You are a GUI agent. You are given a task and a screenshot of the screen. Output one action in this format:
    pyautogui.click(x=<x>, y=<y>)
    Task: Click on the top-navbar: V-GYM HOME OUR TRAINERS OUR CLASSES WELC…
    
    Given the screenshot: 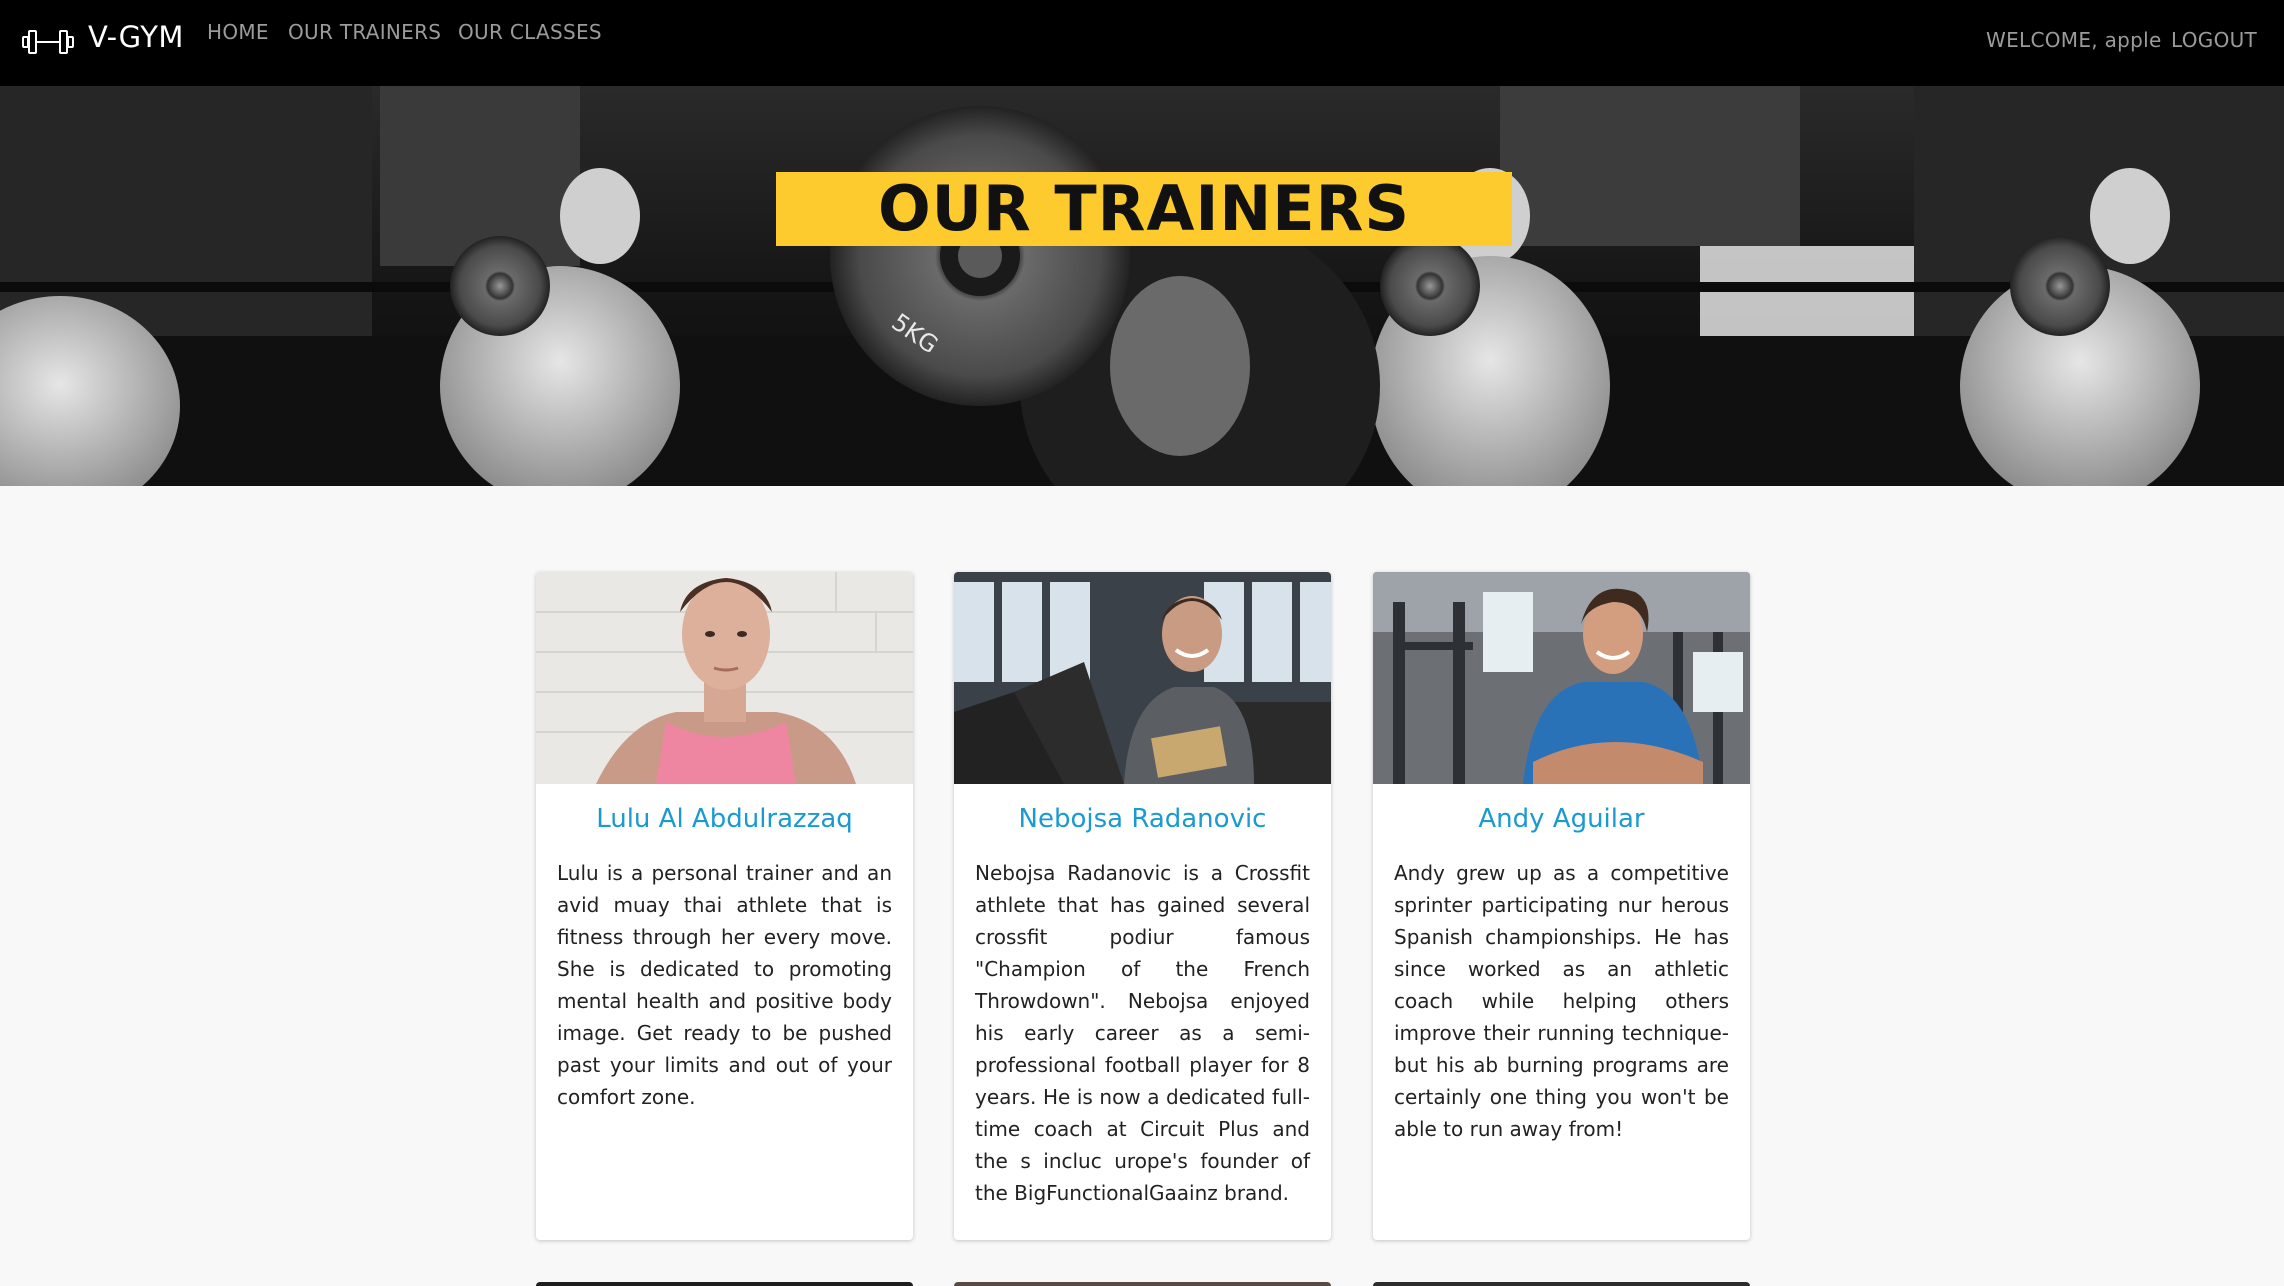 What is the action you would take?
    pyautogui.click(x=1142, y=43)
    